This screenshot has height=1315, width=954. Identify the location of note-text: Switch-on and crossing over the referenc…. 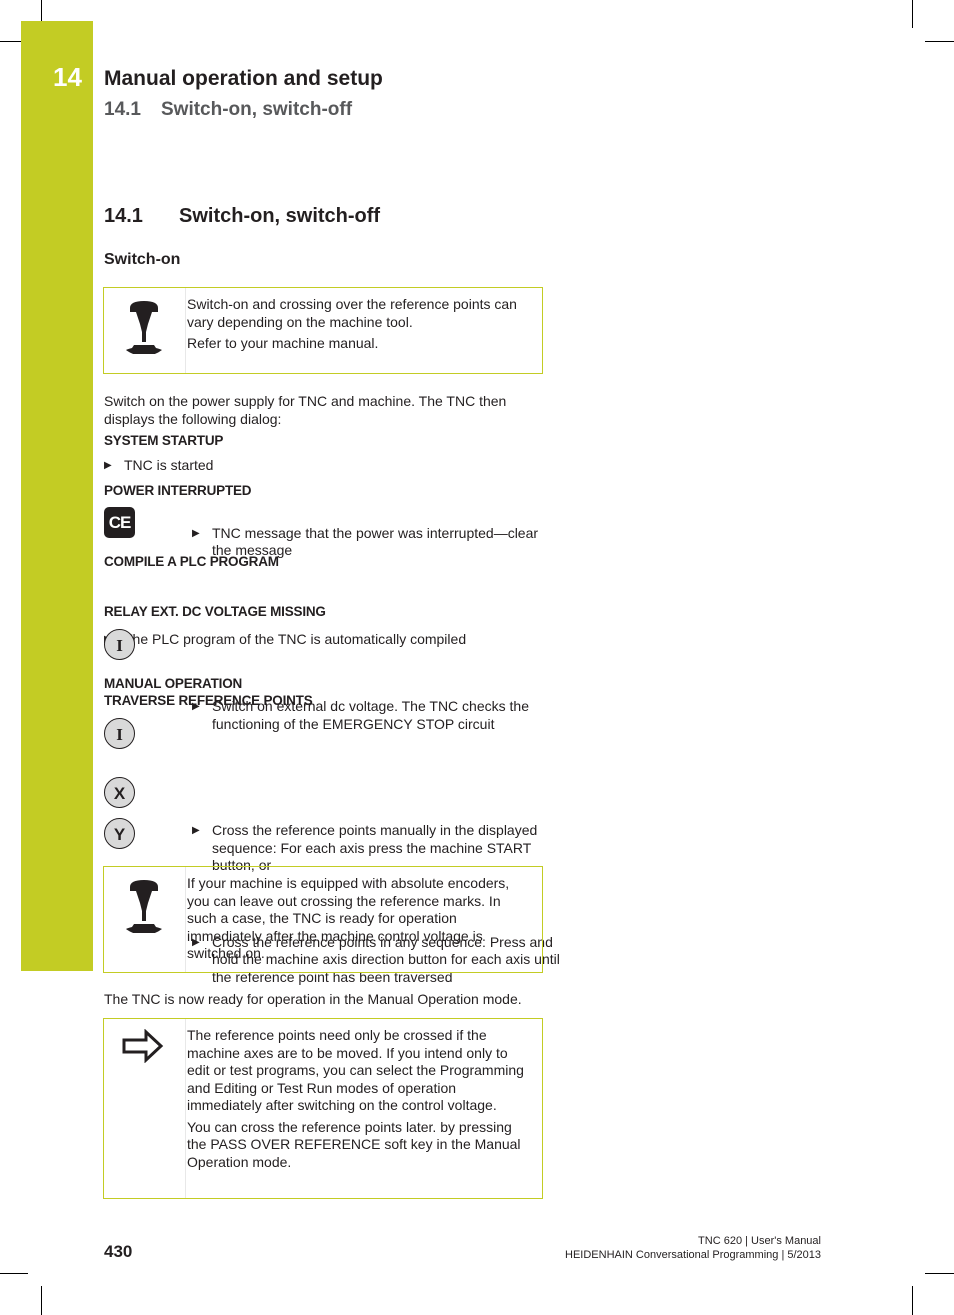
(352, 313).